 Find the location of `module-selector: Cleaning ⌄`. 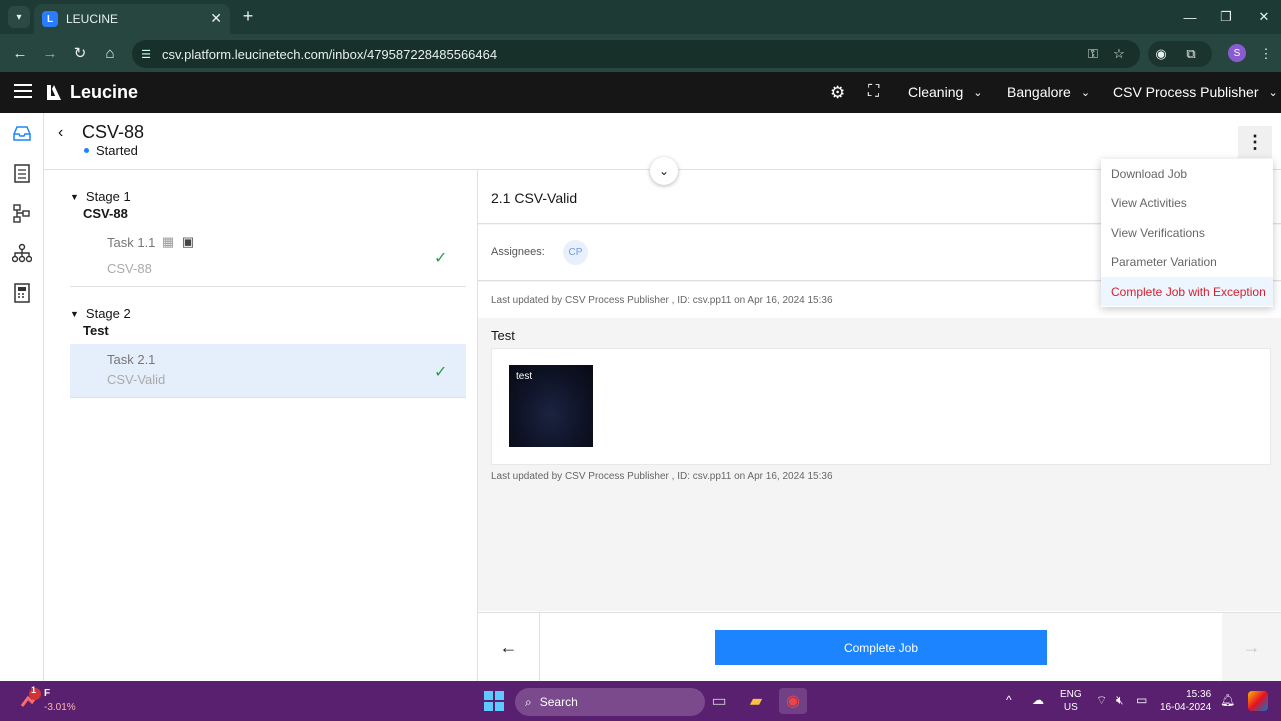

module-selector: Cleaning ⌄ is located at coordinates (945, 92).